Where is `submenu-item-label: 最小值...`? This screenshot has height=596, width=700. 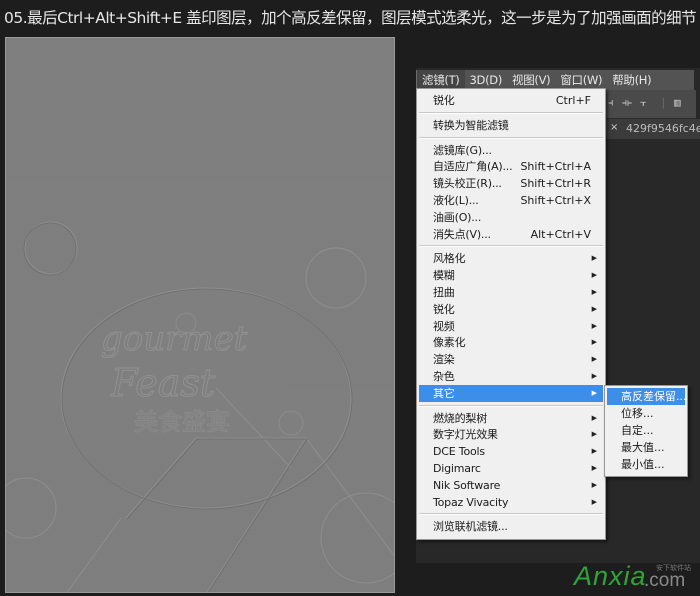 submenu-item-label: 最小值... is located at coordinates (643, 464).